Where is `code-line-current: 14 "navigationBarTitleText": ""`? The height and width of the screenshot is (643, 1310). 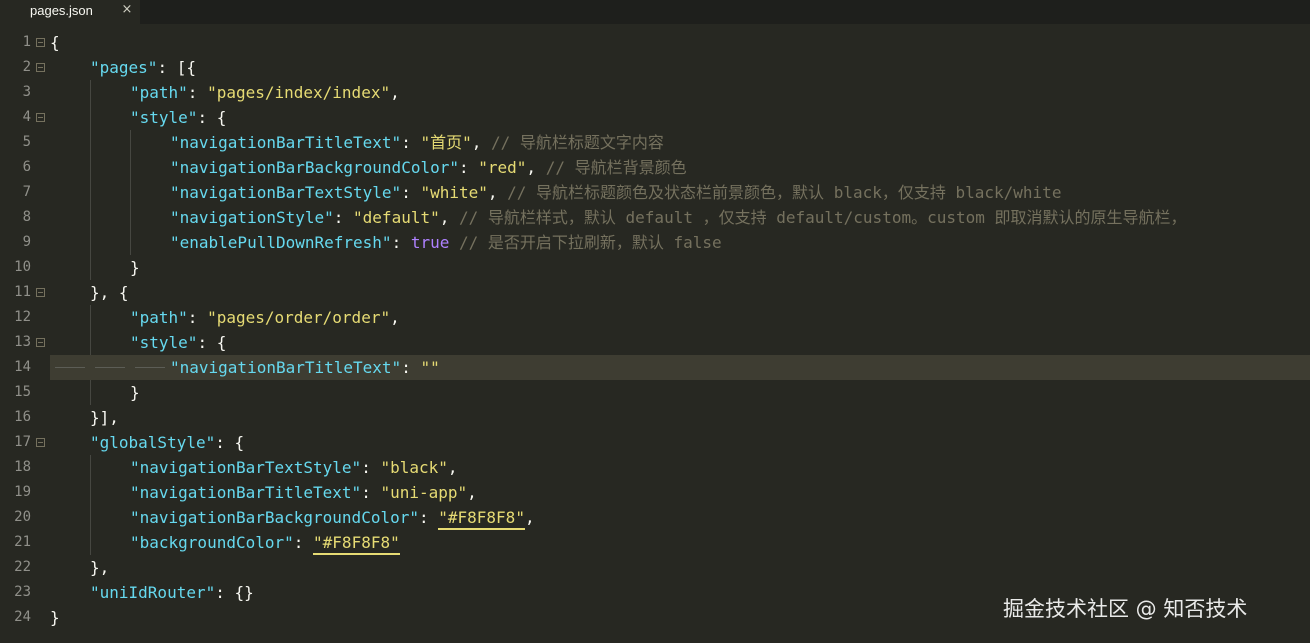 code-line-current: 14 "navigationBarTitleText": "" is located at coordinates (655, 367).